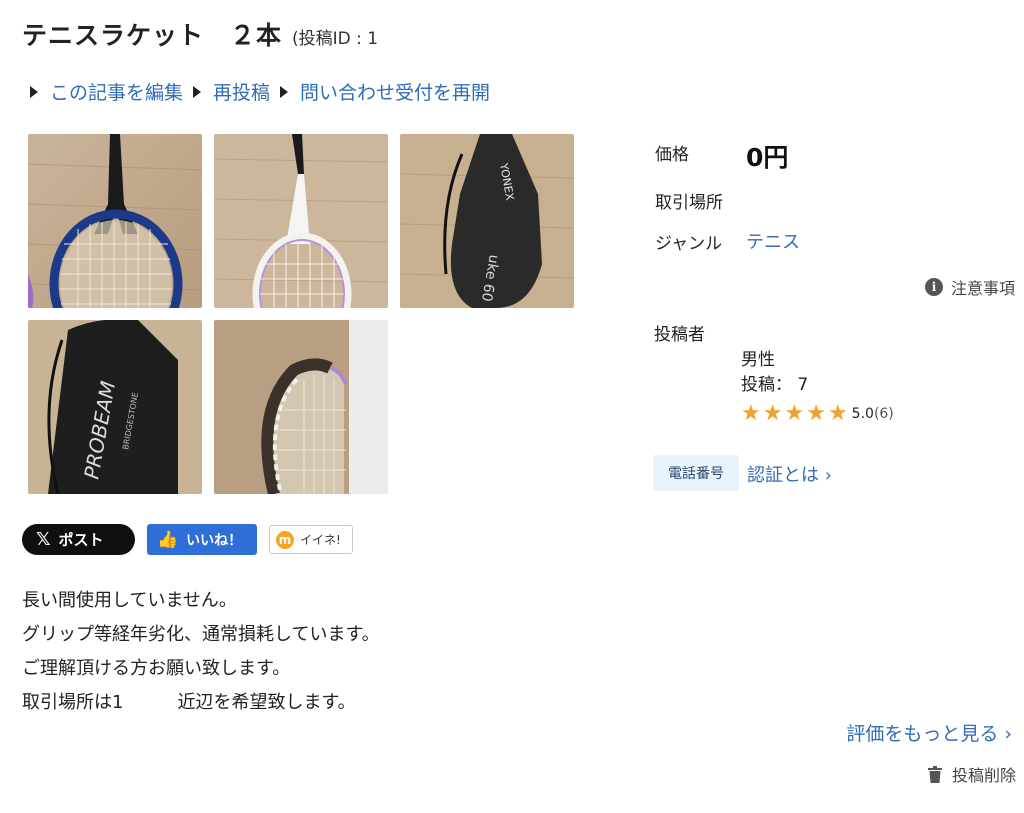 This screenshot has width=1024, height=813. I want to click on description-line: ご理解頂ける方お願い致します。, so click(156, 668).